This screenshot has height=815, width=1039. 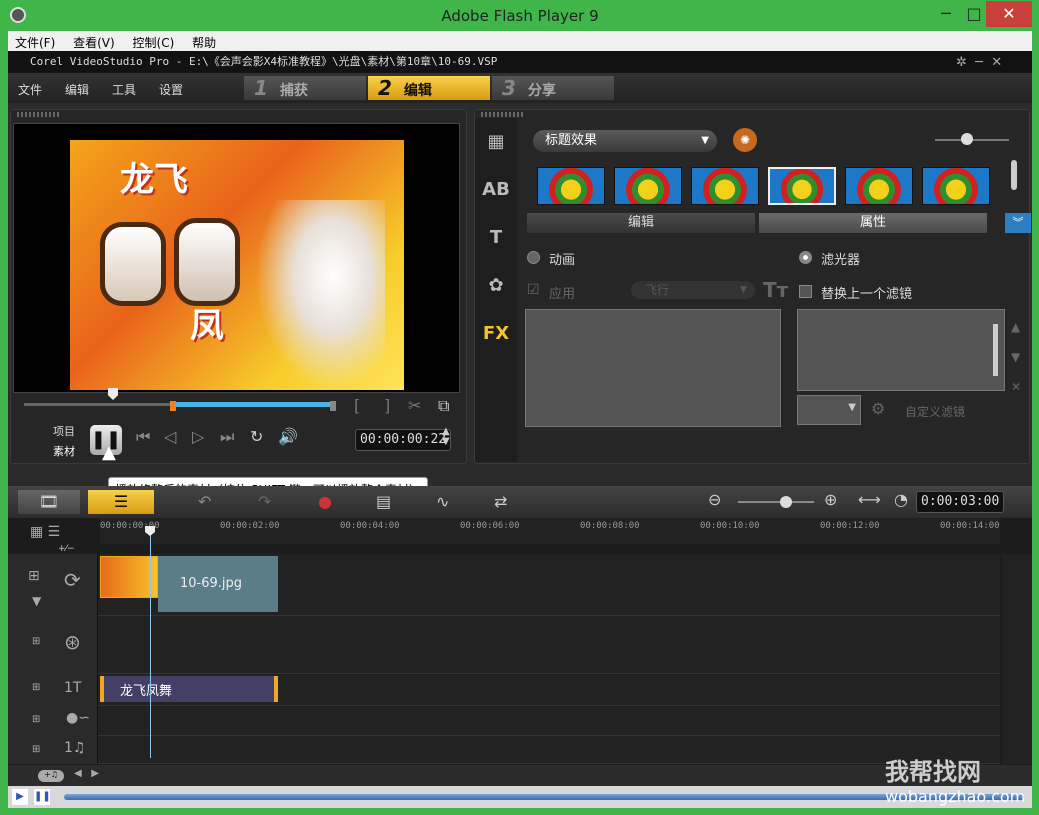 What do you see at coordinates (1018, 223) in the screenshot?
I see `collapse-options-icon: ︾` at bounding box center [1018, 223].